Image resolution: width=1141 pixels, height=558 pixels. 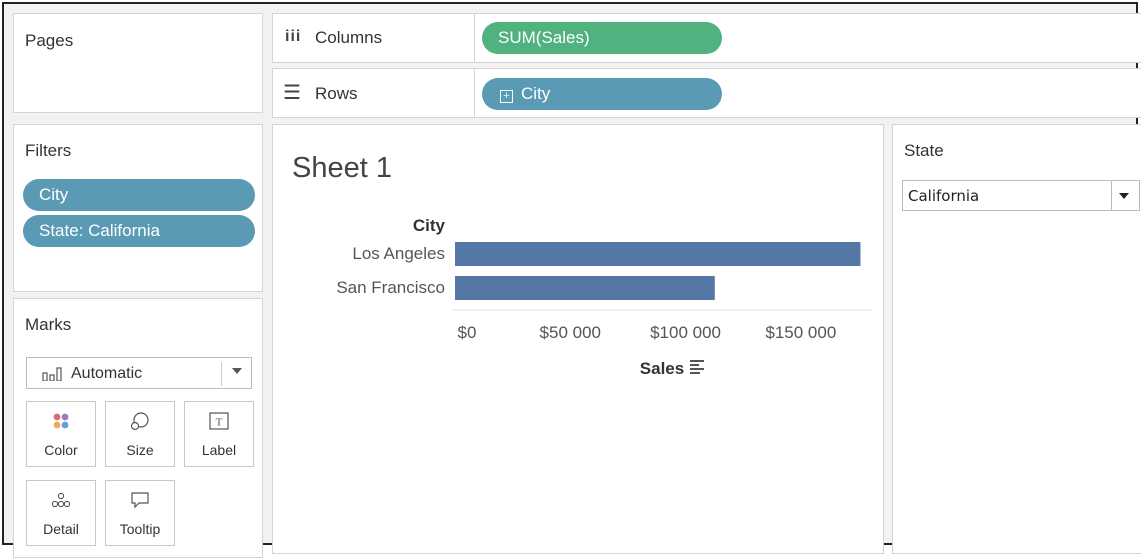 What do you see at coordinates (342, 168) in the screenshot?
I see `sheet-title: Sheet 1` at bounding box center [342, 168].